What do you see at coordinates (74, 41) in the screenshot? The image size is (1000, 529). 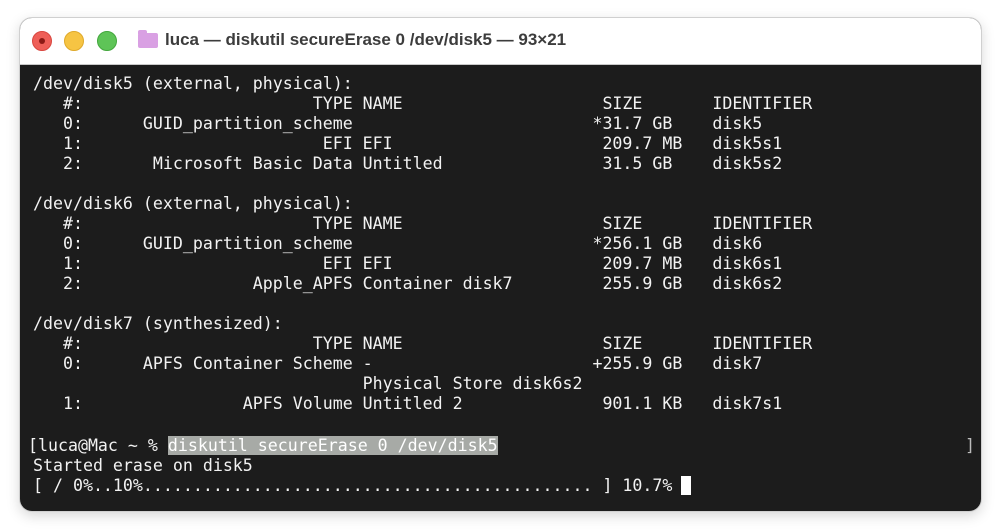 I see `minimize-button` at bounding box center [74, 41].